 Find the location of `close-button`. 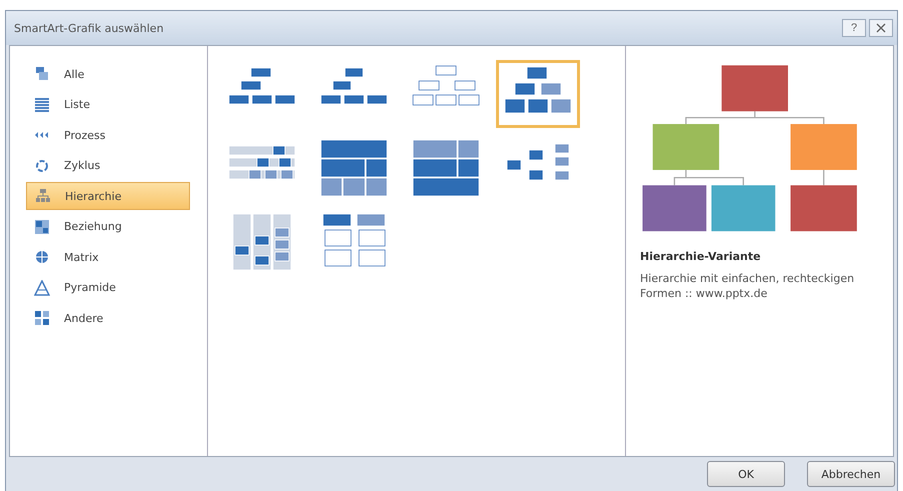

close-button is located at coordinates (881, 28).